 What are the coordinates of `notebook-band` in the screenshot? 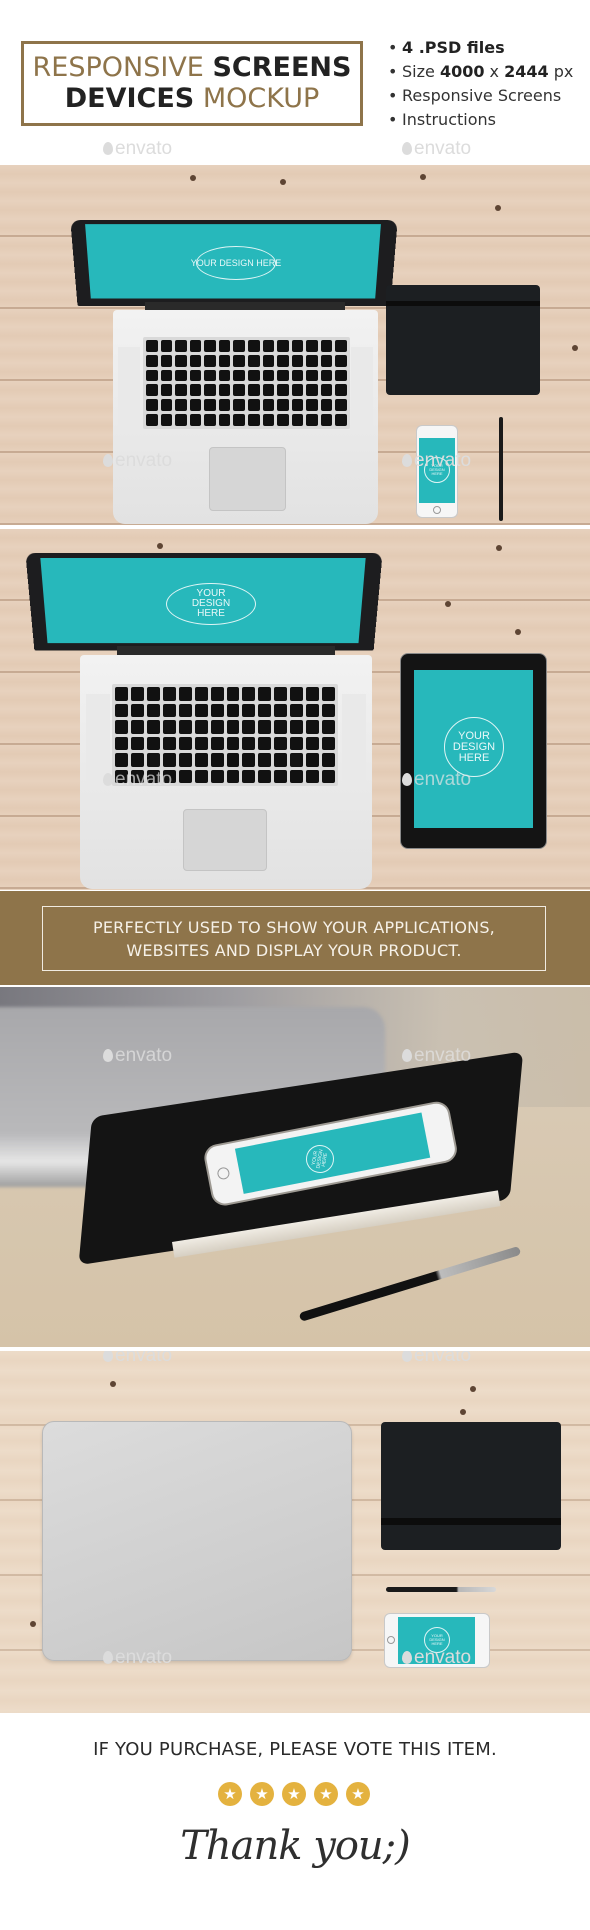 It's located at (463, 303).